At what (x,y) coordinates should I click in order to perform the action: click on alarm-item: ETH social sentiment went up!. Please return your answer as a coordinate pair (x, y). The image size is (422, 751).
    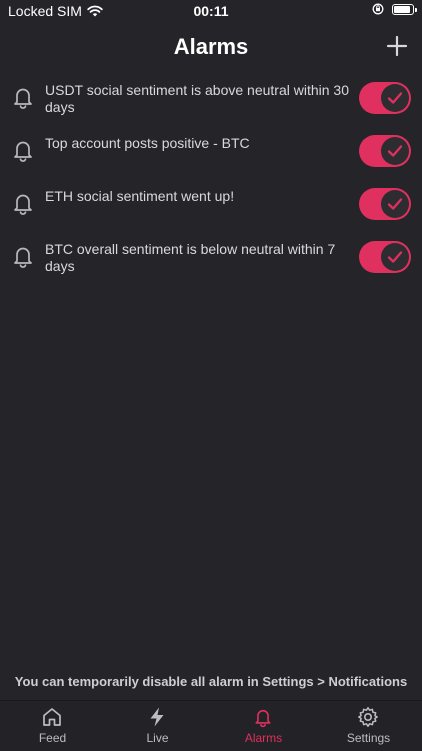
    Looking at the image, I should click on (211, 212).